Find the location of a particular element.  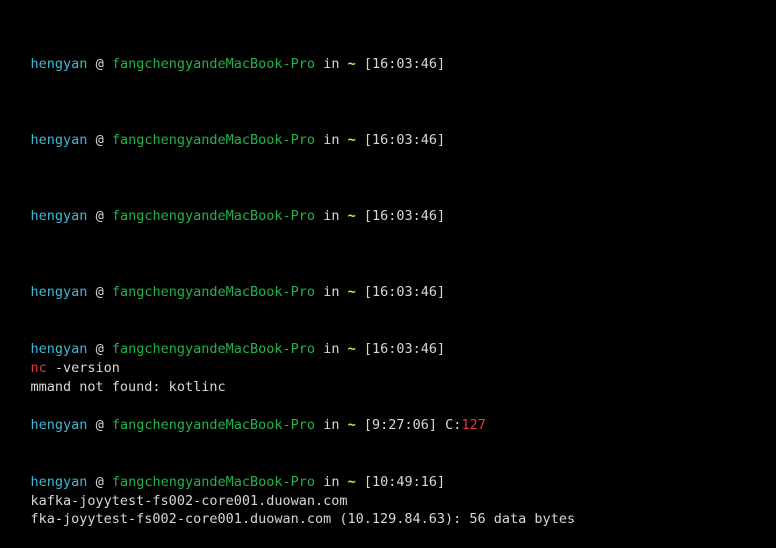

exit-code-label: C: is located at coordinates (453, 425).